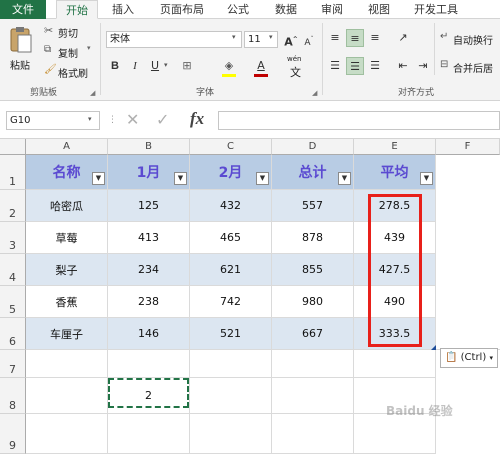 Image resolution: width=500 pixels, height=454 pixels. Describe the element at coordinates (313, 206) in the screenshot. I see `table-cell: 557` at that location.